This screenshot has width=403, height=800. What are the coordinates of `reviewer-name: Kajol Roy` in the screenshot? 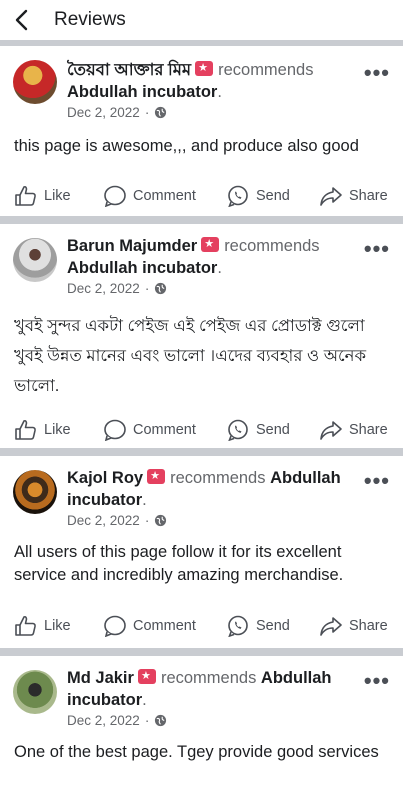 It's located at (105, 478).